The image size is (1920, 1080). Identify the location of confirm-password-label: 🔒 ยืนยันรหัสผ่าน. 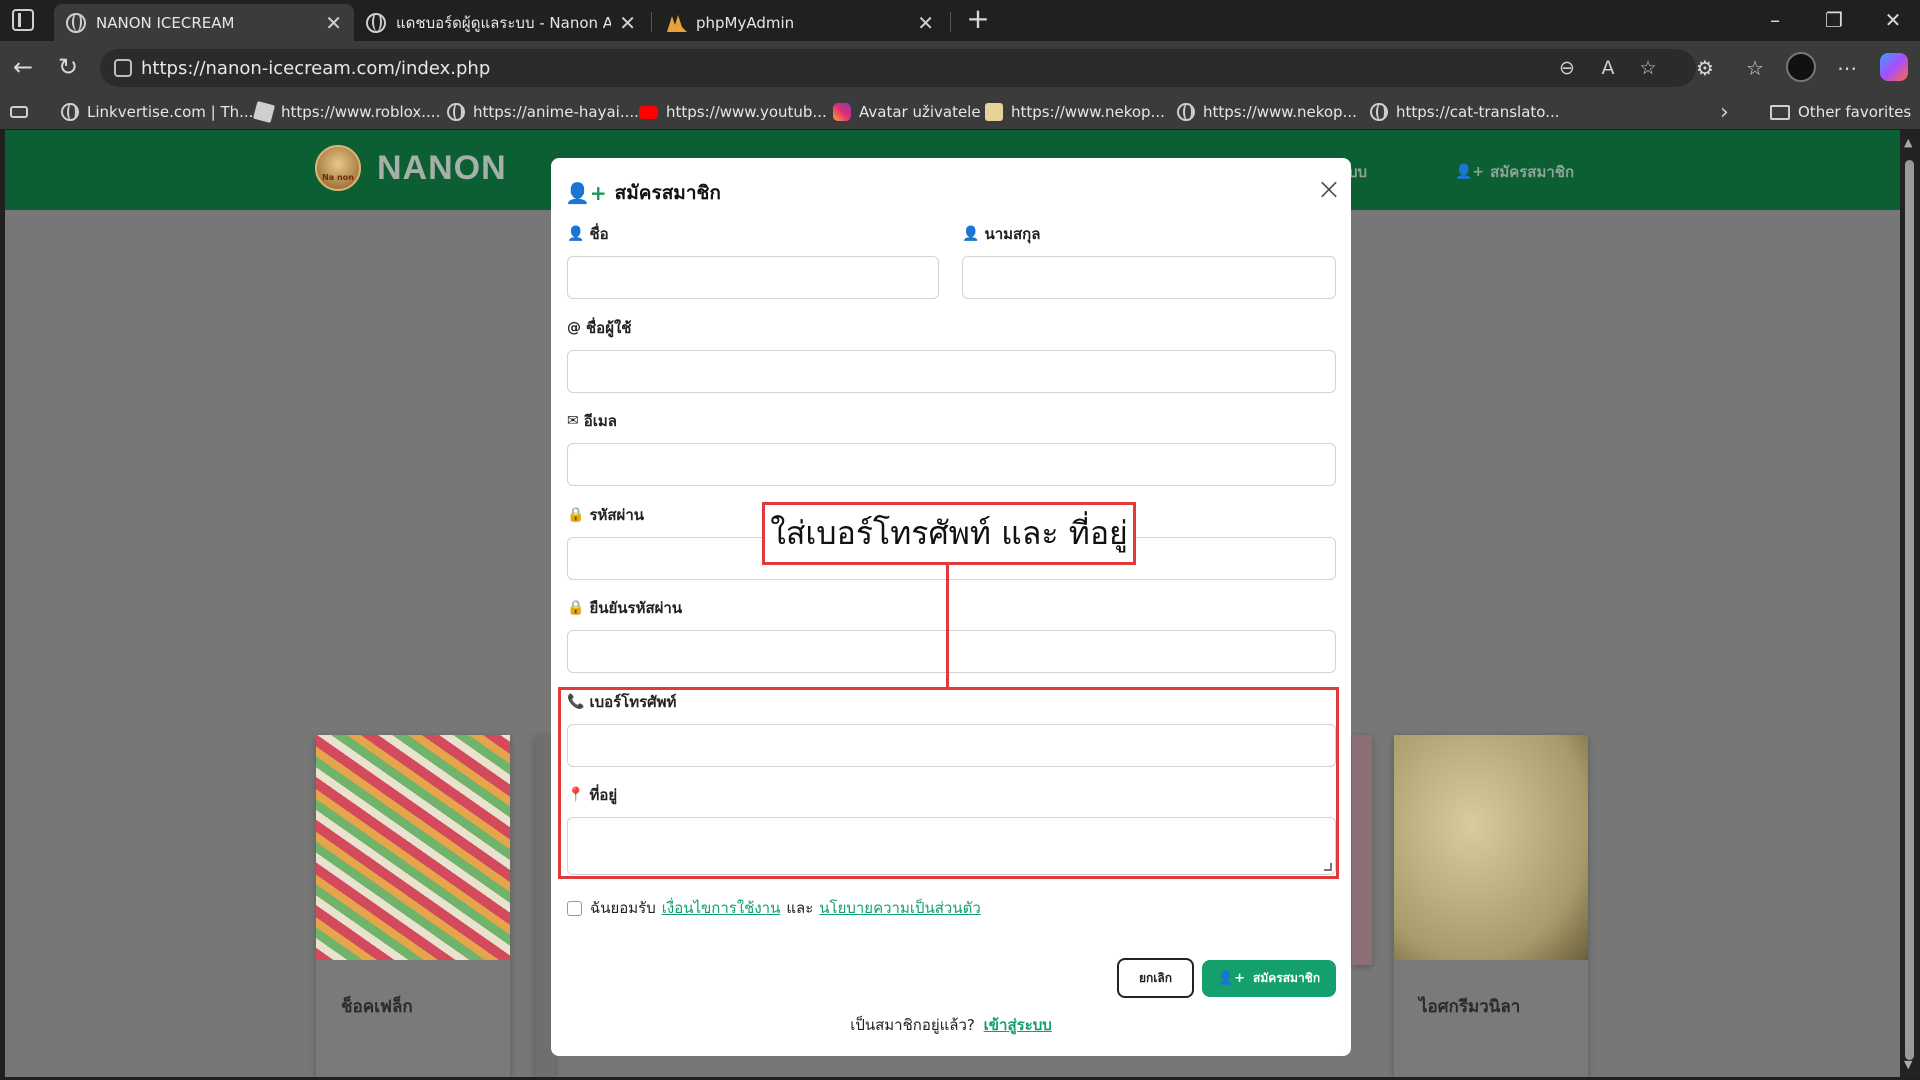
(624, 608).